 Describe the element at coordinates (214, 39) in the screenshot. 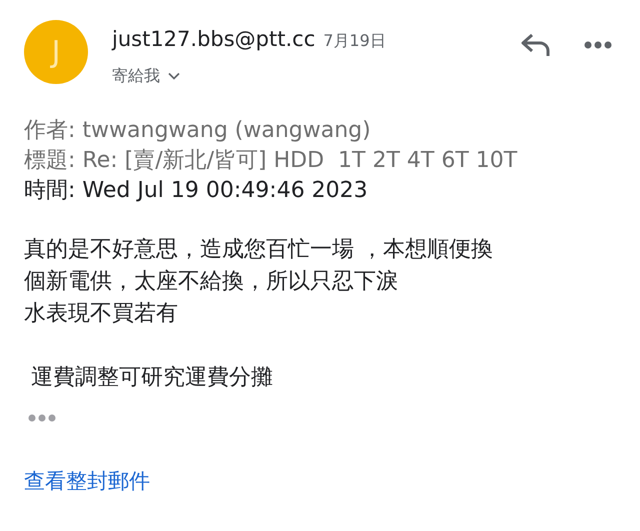

I see `sender-address: just127.bbs@ptt.cc` at that location.